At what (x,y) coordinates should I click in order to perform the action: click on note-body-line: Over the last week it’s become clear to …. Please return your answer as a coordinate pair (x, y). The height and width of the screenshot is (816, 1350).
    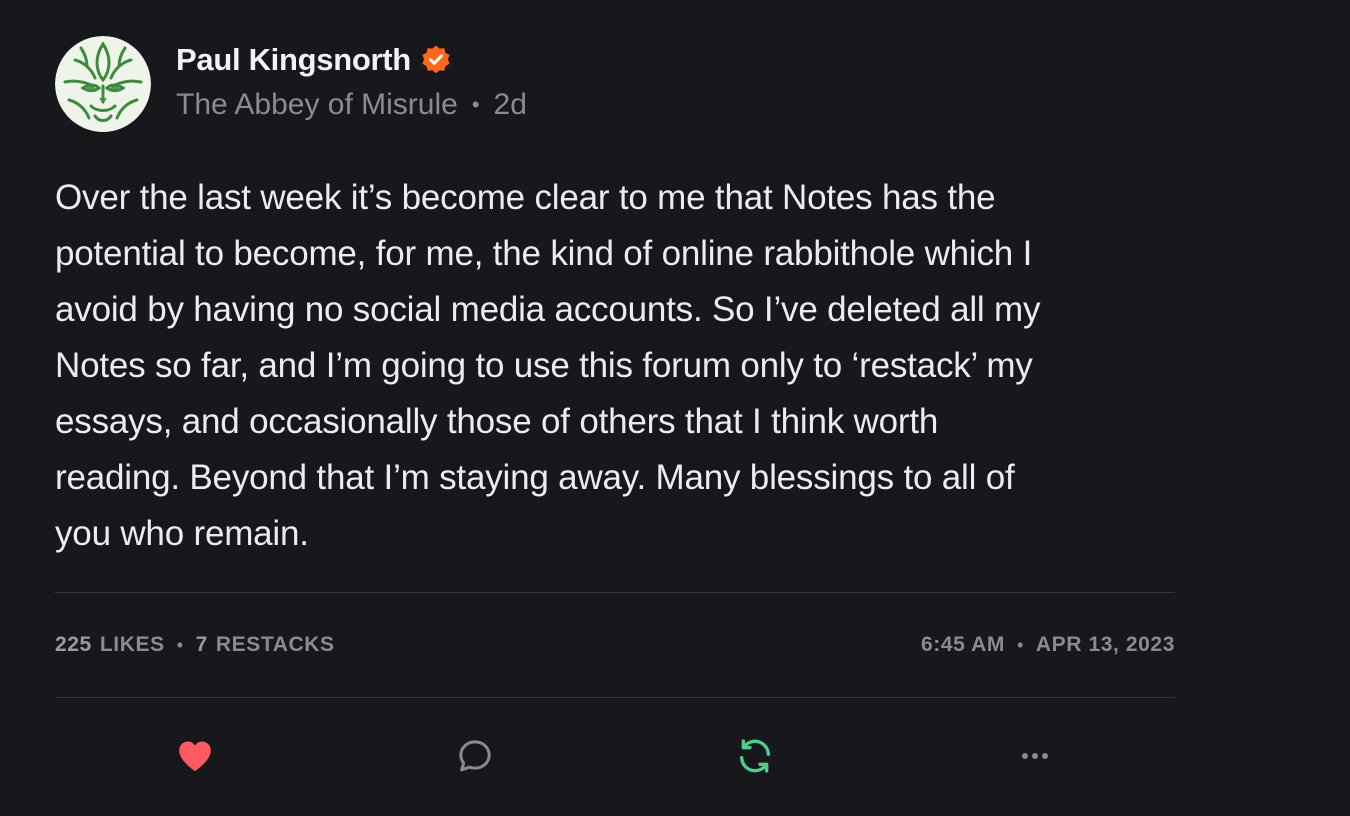
    Looking at the image, I should click on (525, 197).